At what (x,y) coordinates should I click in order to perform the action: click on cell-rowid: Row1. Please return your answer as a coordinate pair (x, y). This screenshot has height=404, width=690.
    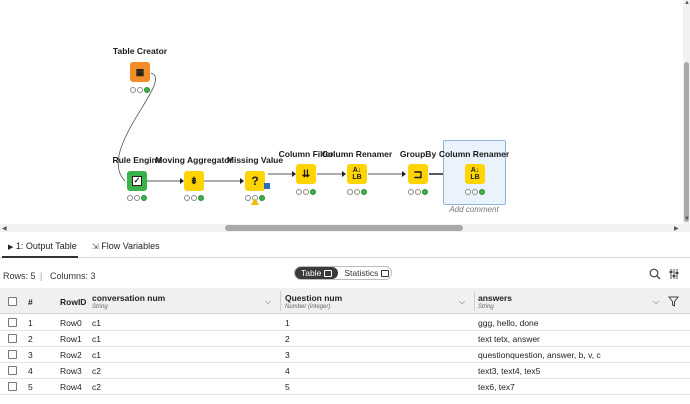
    Looking at the image, I should click on (71, 339).